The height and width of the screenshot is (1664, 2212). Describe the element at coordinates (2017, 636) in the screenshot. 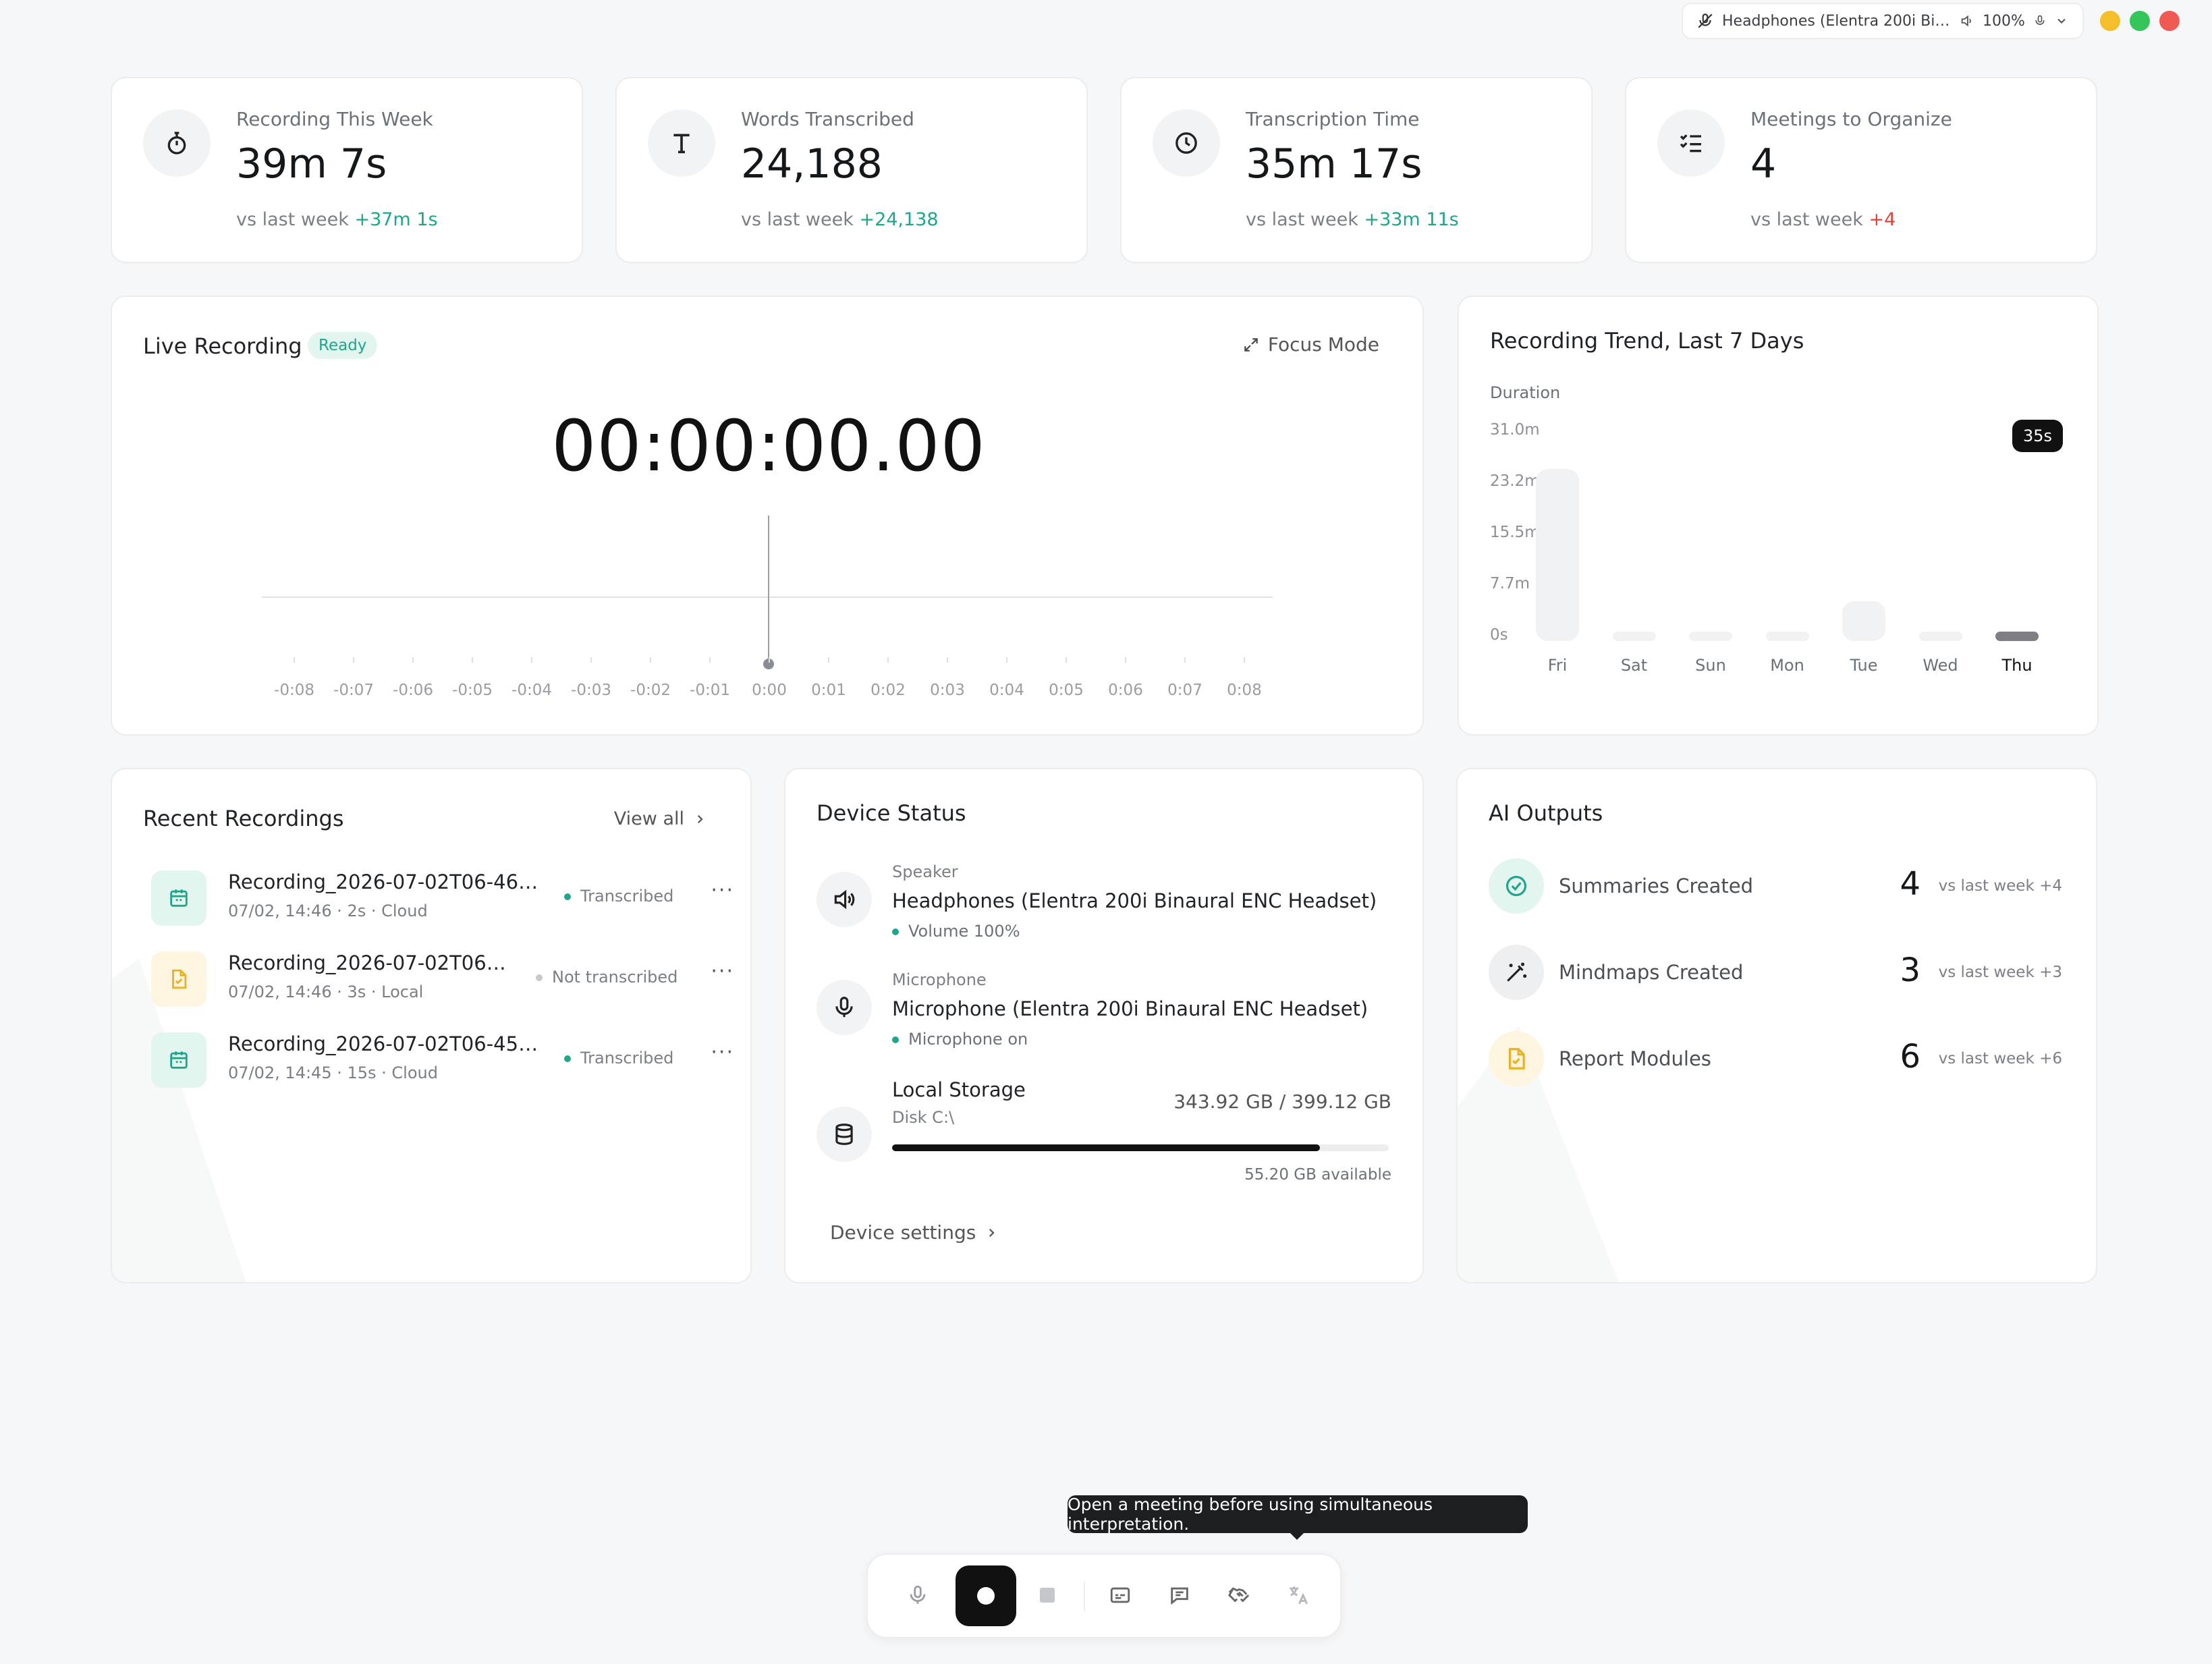

I see `chart-bar-thu` at that location.